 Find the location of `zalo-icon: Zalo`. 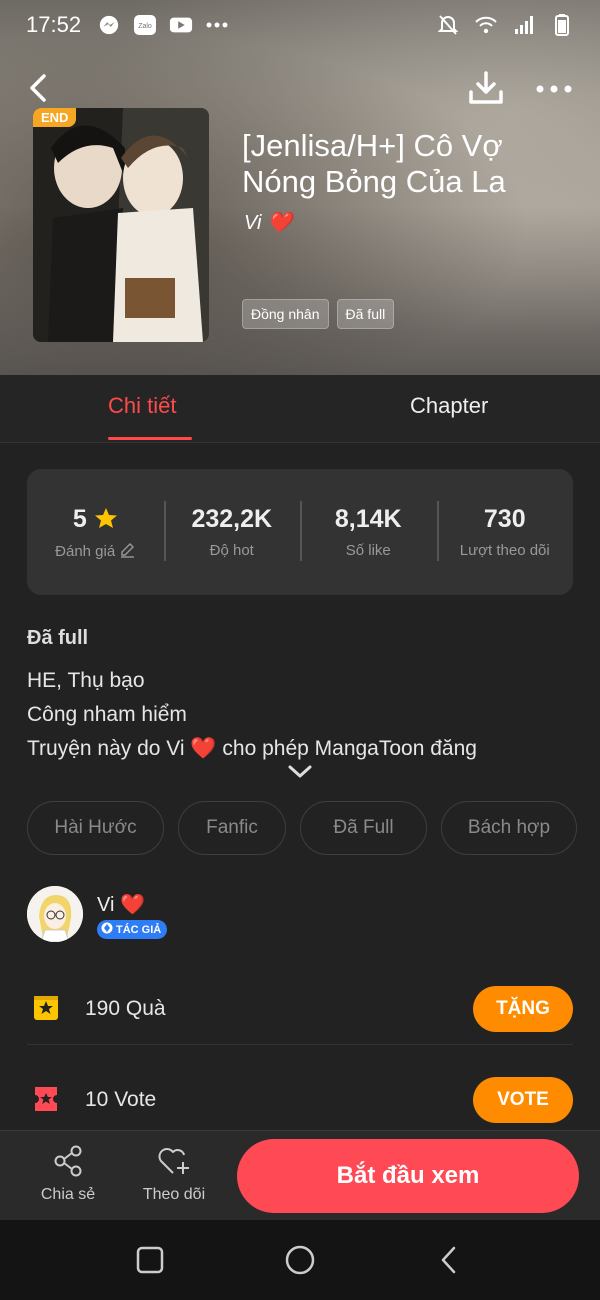

zalo-icon: Zalo is located at coordinates (145, 25).